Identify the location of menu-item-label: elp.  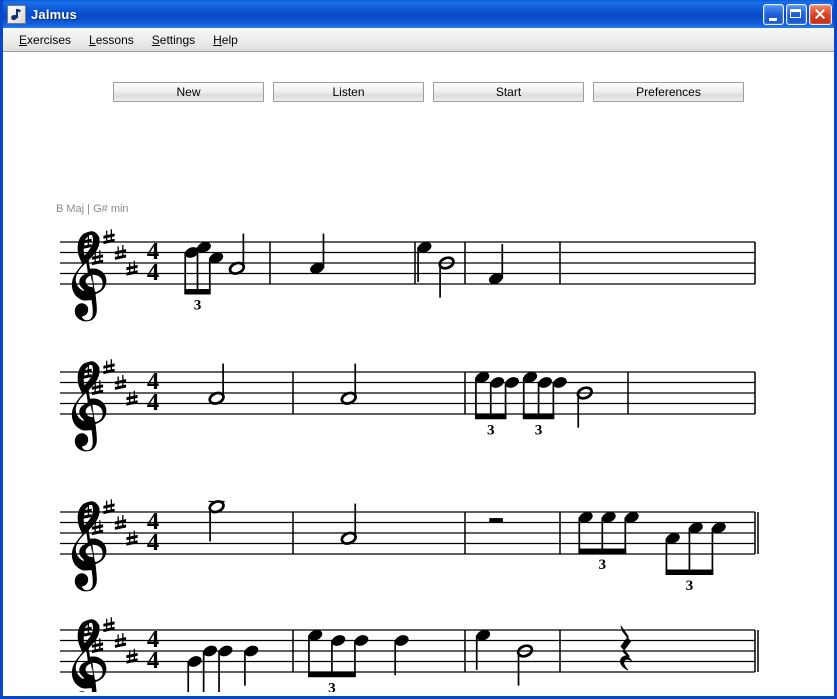
(229, 39).